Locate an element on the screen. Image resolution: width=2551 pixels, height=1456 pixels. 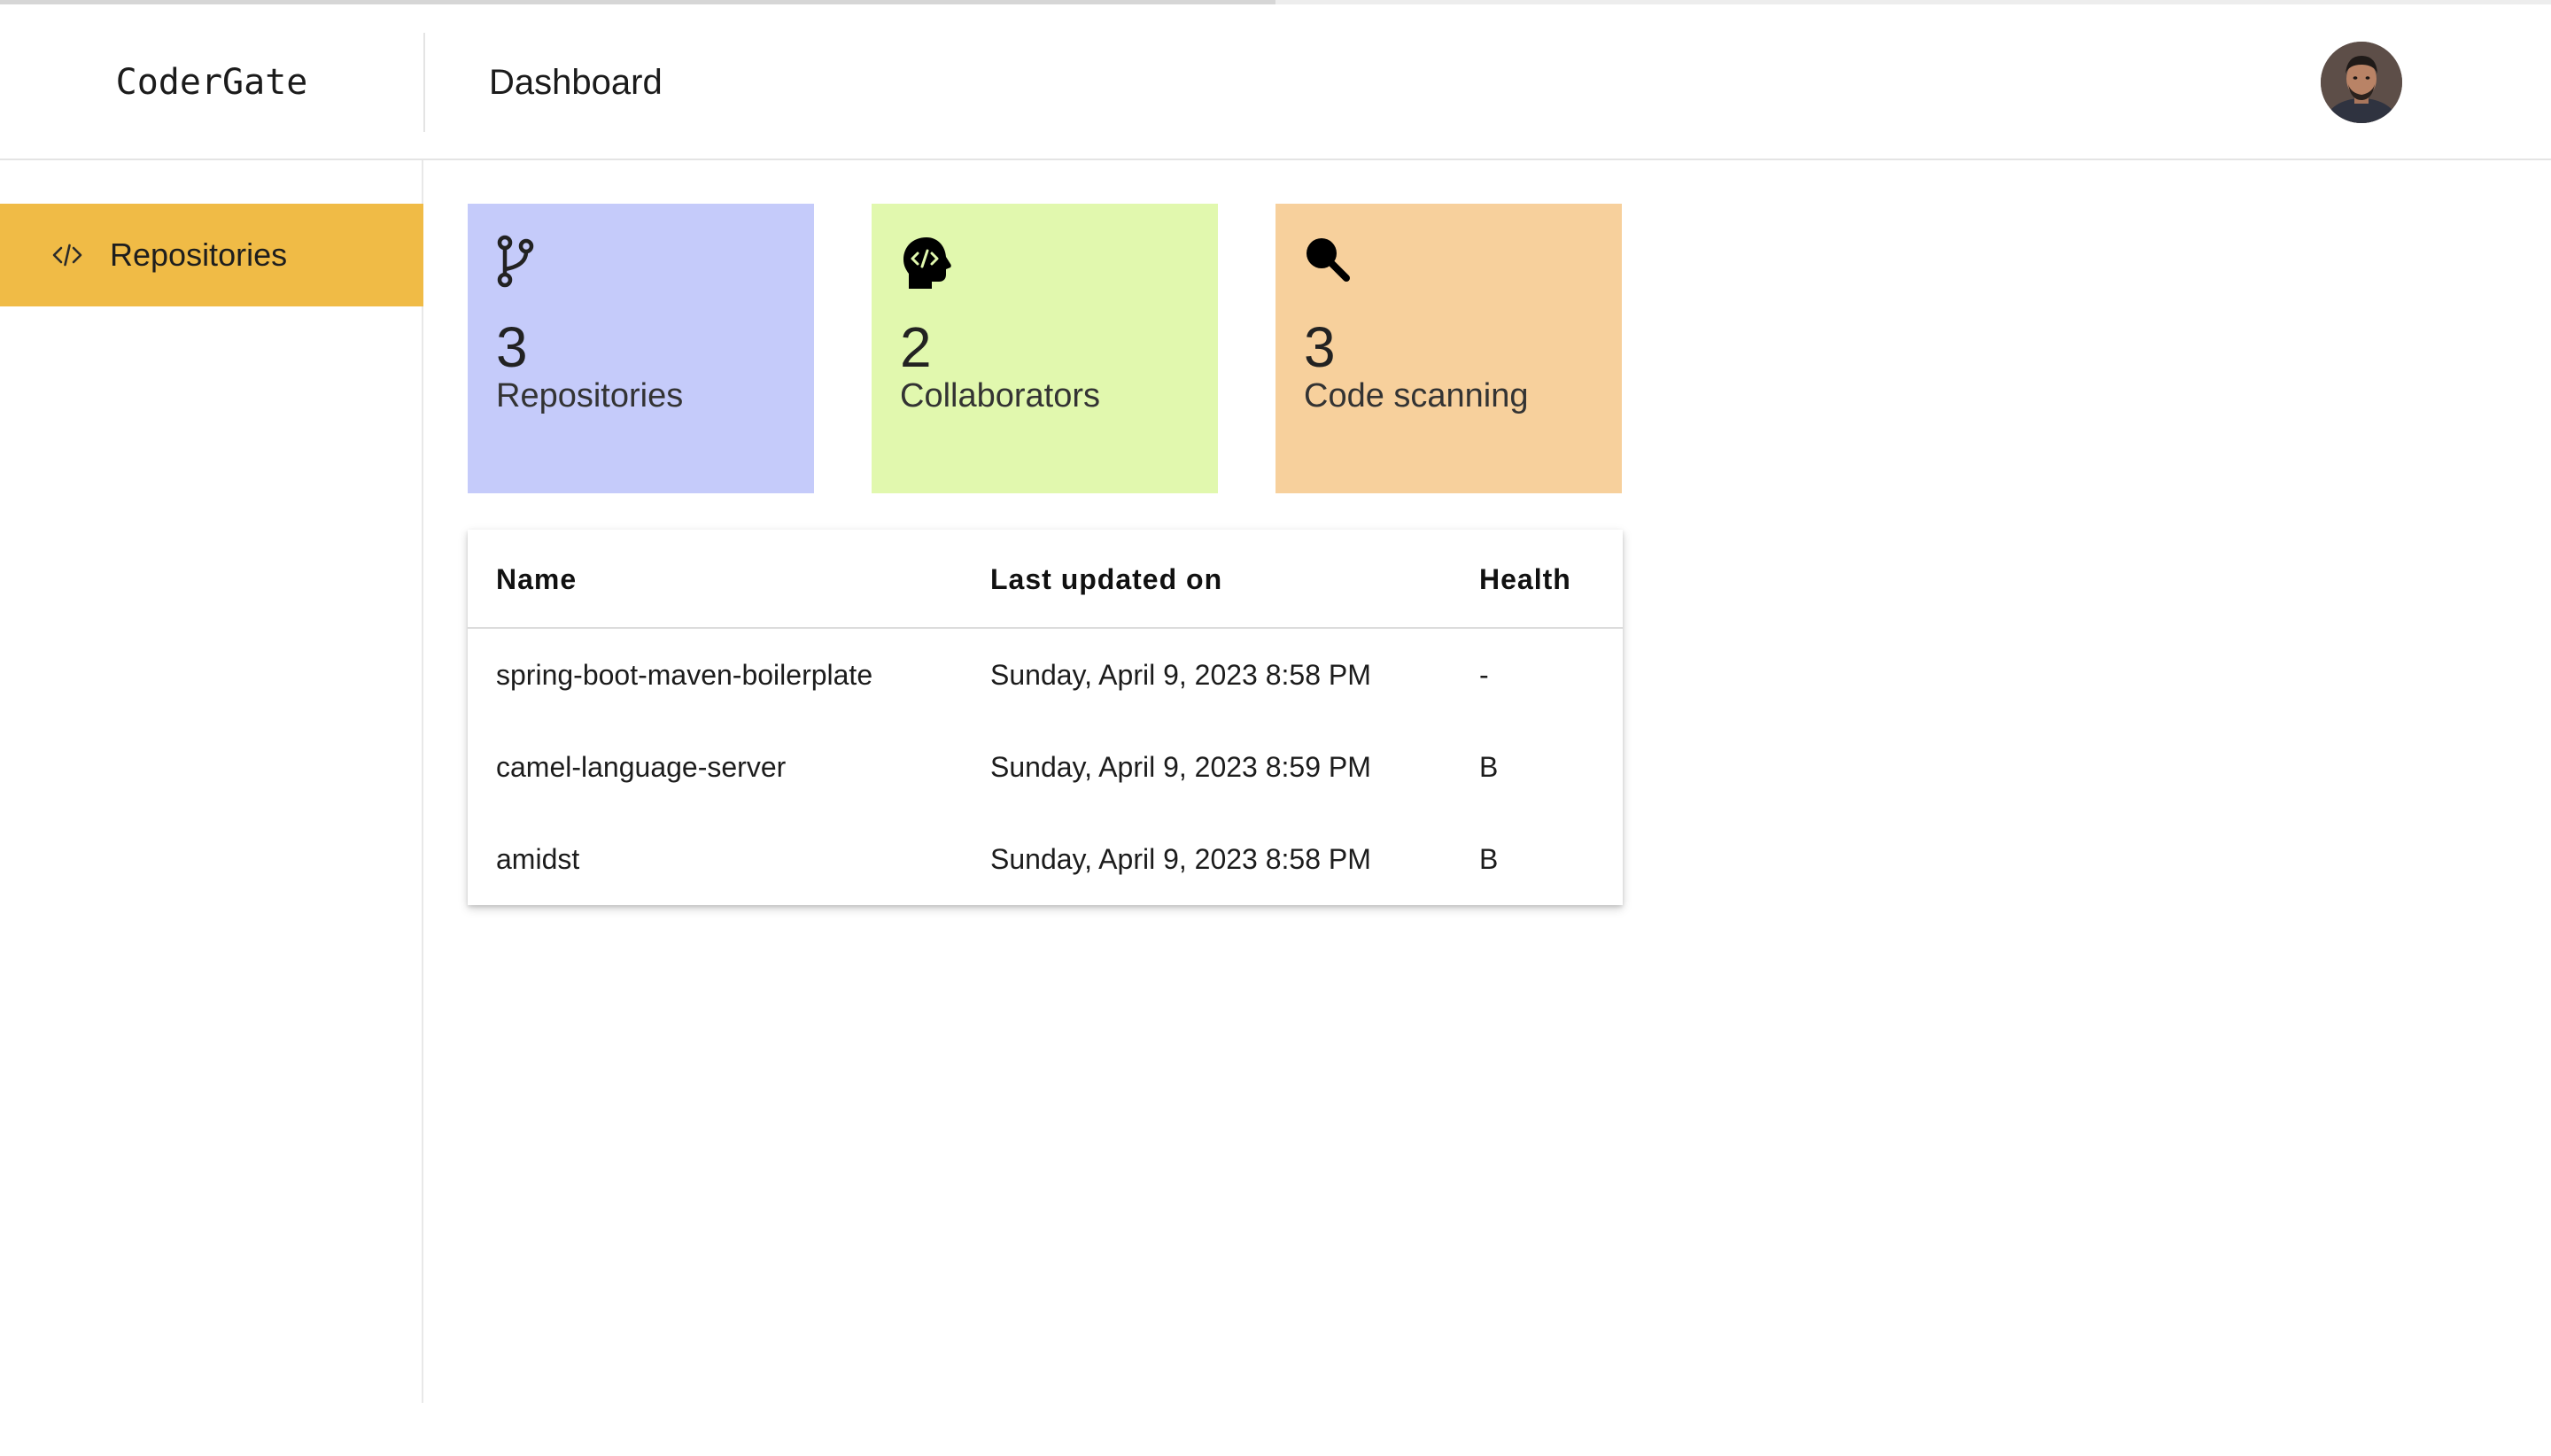
stat-label: Collaborators is located at coordinates (1000, 395).